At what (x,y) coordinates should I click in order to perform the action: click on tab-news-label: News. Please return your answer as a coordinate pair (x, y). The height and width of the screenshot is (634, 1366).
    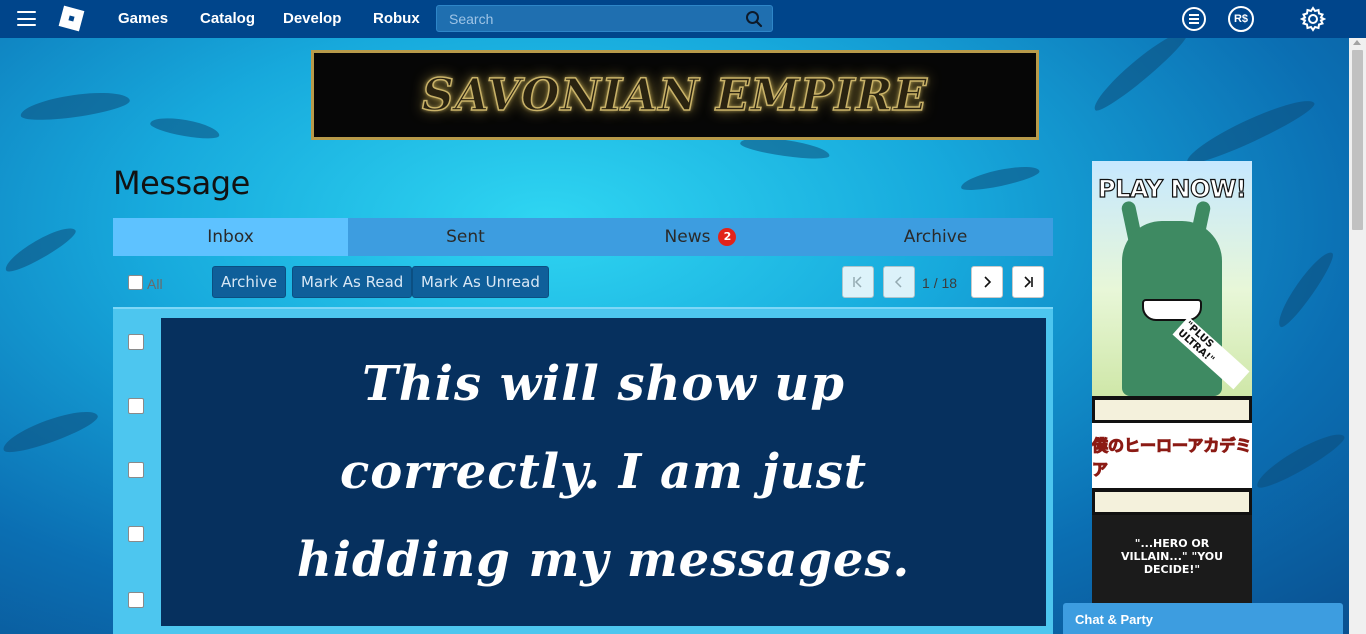
    Looking at the image, I should click on (687, 237).